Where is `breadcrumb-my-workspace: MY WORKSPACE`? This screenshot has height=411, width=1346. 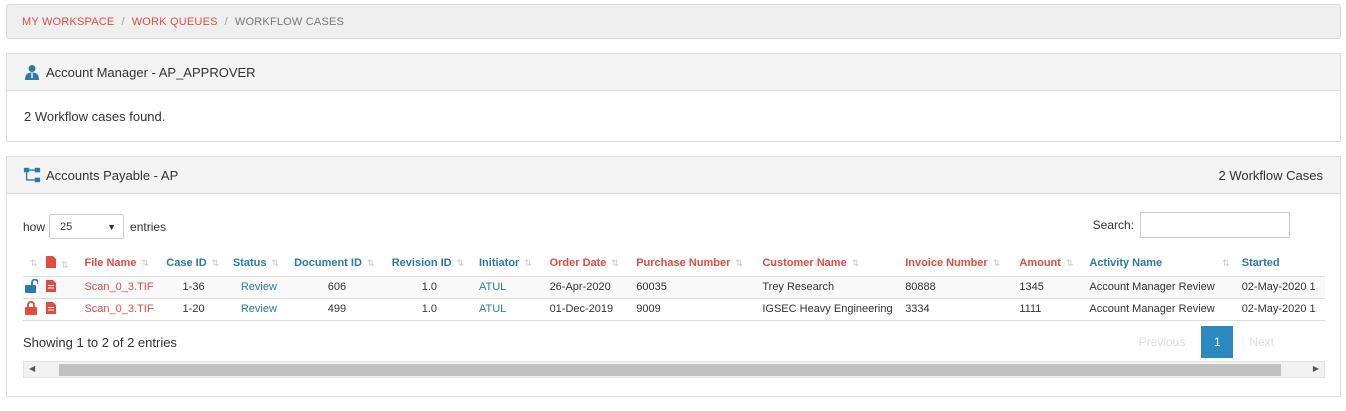 breadcrumb-my-workspace: MY WORKSPACE is located at coordinates (68, 22).